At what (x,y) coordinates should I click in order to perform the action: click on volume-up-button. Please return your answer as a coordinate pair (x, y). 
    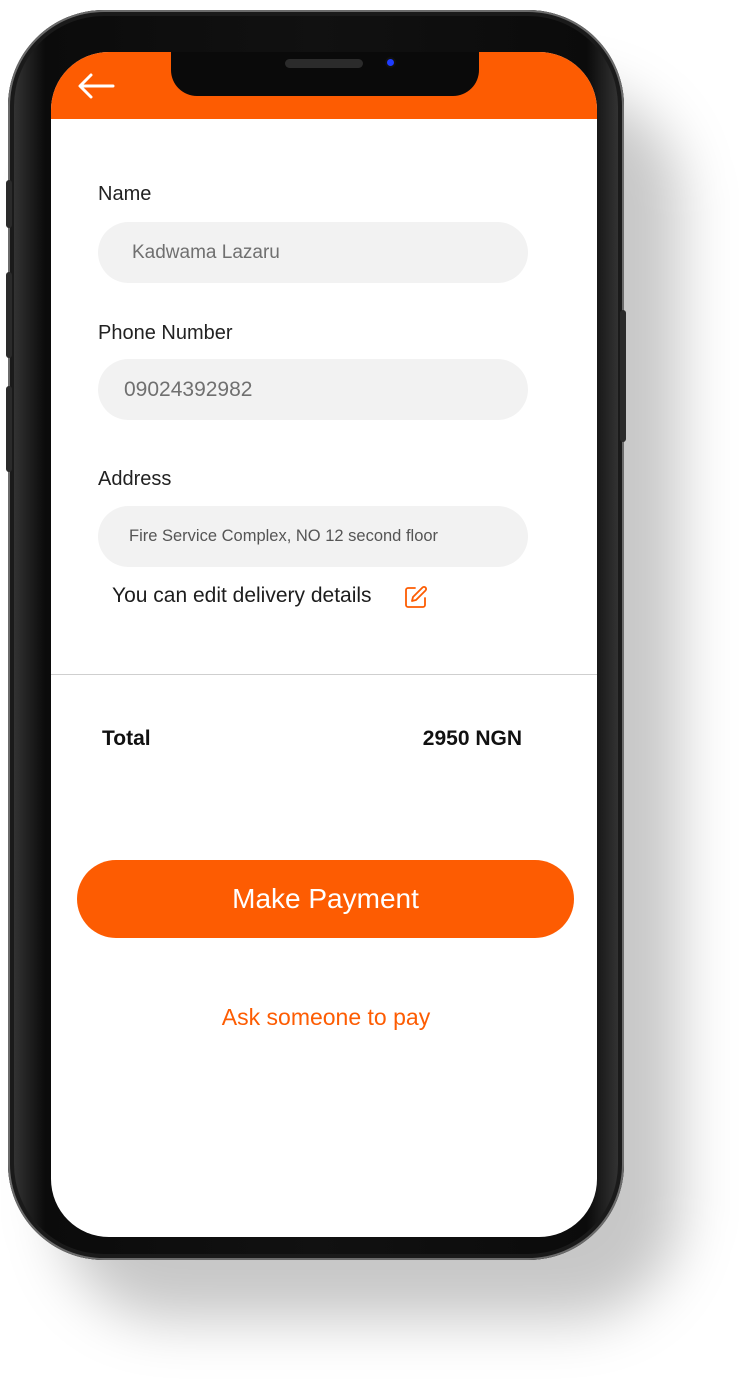
    Looking at the image, I should click on (9, 315).